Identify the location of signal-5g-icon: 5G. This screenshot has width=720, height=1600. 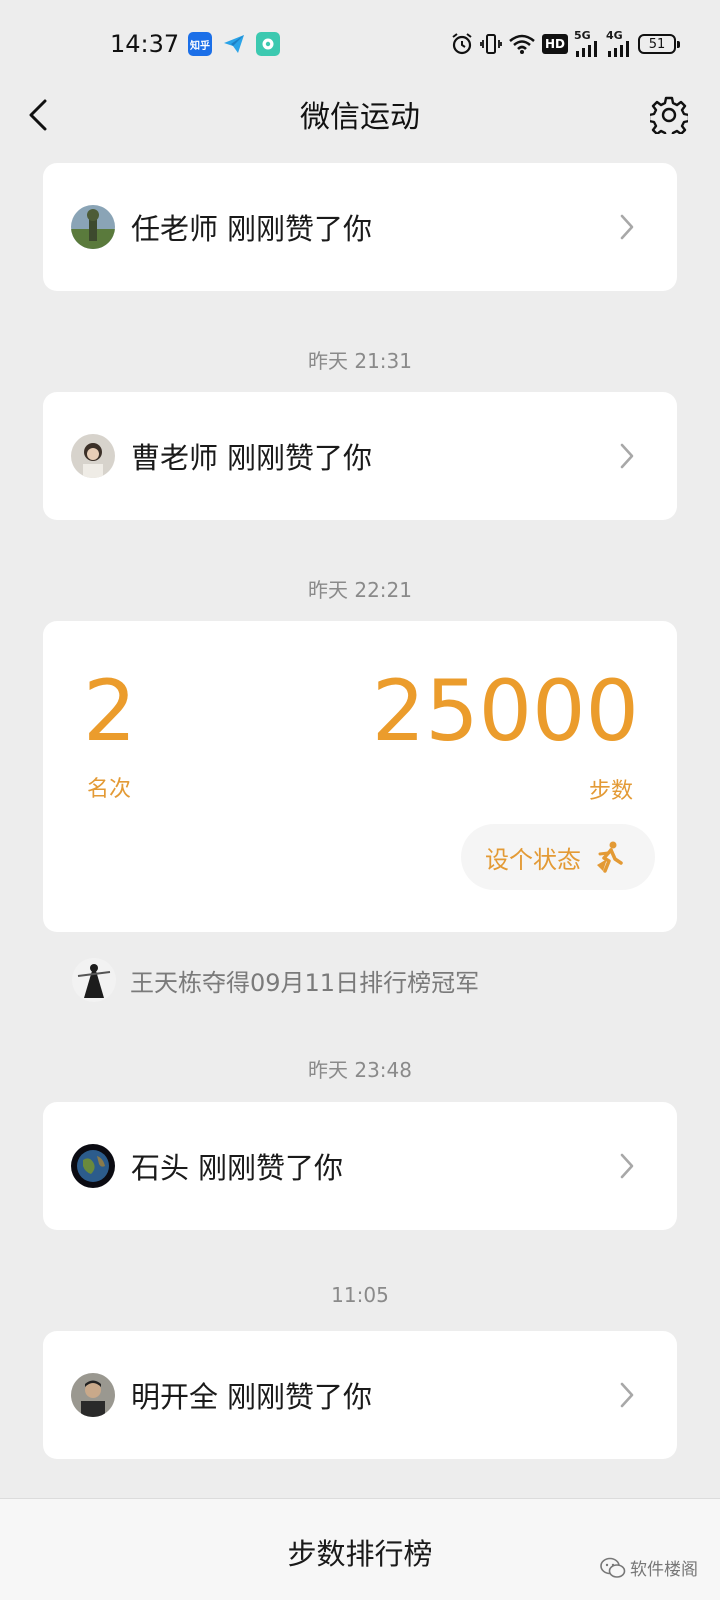
(587, 44).